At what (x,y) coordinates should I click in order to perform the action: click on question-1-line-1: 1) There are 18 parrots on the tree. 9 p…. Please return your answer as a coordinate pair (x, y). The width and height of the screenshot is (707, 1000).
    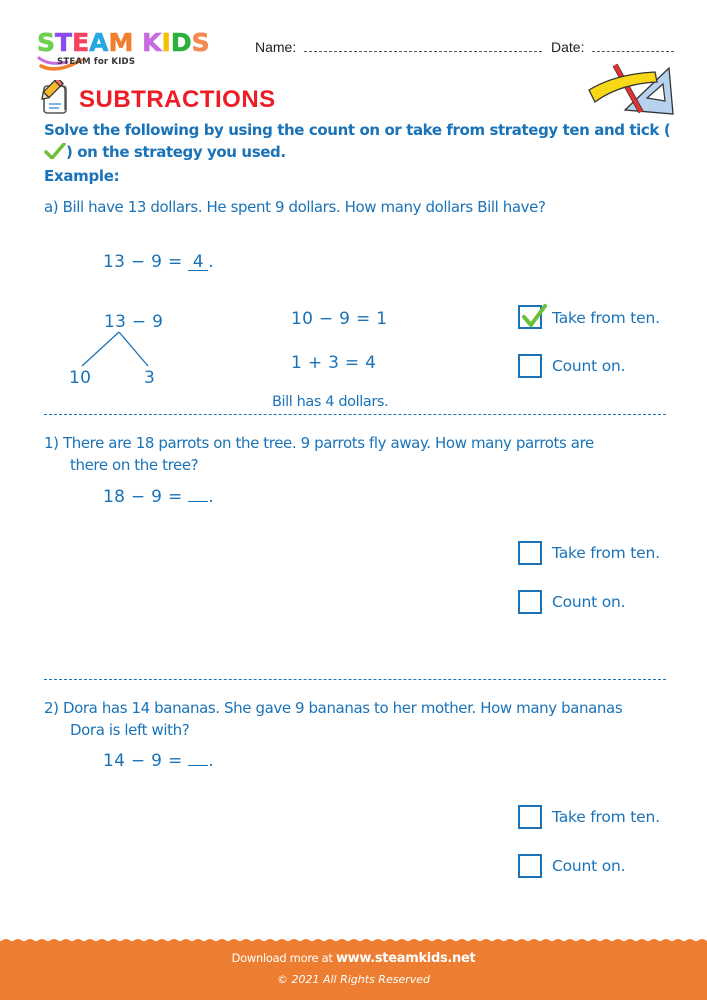
    Looking at the image, I should click on (319, 443).